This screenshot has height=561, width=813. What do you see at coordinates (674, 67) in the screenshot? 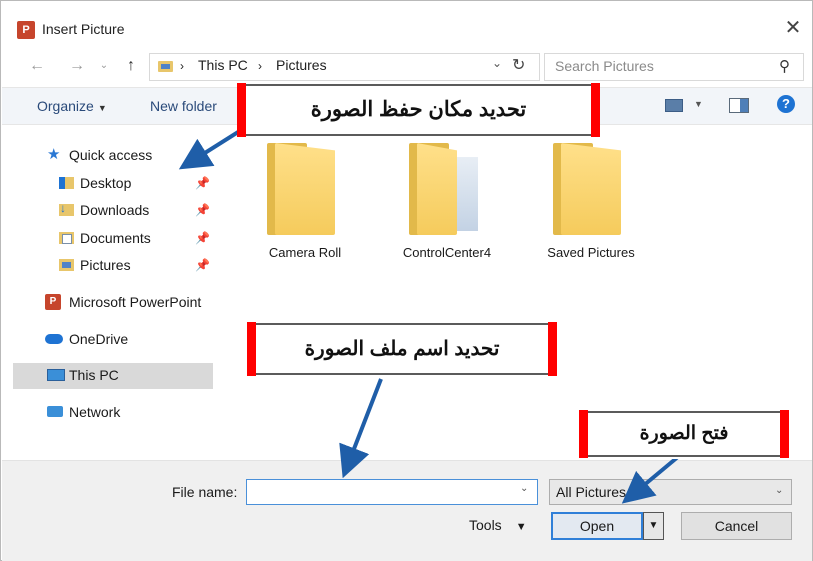
I see `search-box: Search Pictures ⚲` at bounding box center [674, 67].